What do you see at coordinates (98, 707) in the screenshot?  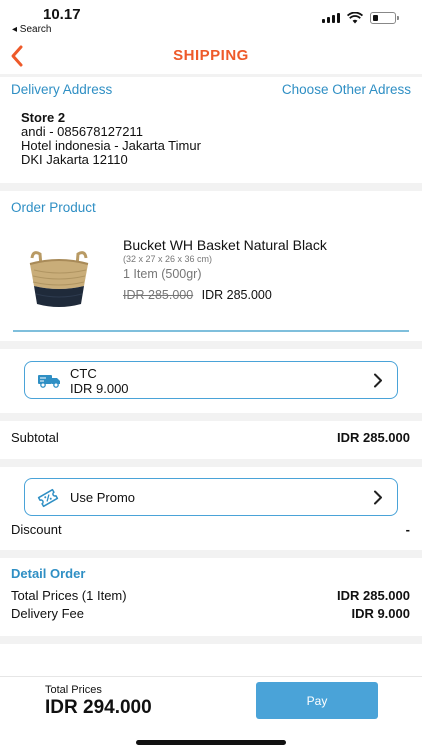 I see `footer-total-value: IDR 294.000` at bounding box center [98, 707].